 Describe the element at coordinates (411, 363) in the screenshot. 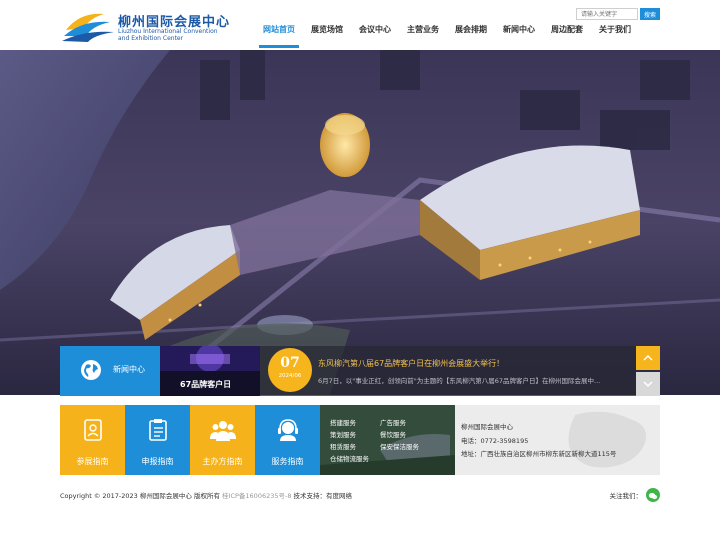

I see `news-title: 东风柳汽第八届67品牌客户日在柳州会展盛大举行！` at that location.